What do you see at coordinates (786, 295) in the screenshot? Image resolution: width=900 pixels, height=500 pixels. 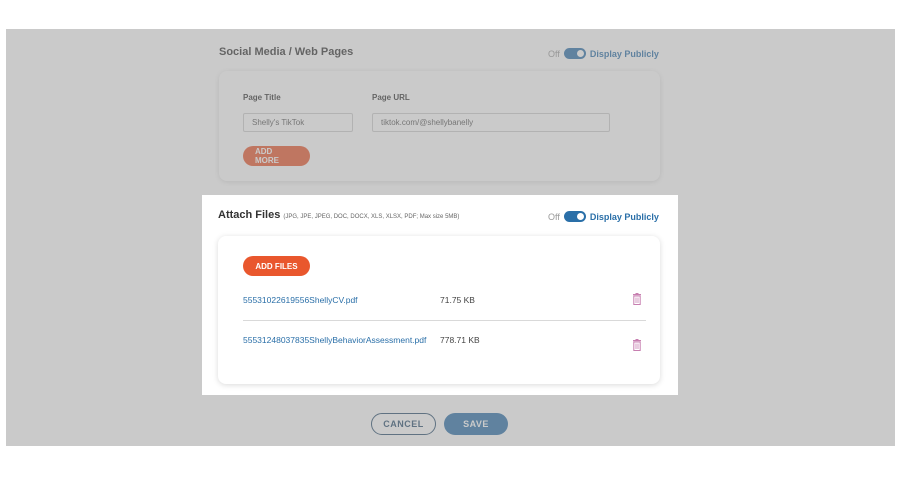 I see `dim-overlay-right` at bounding box center [786, 295].